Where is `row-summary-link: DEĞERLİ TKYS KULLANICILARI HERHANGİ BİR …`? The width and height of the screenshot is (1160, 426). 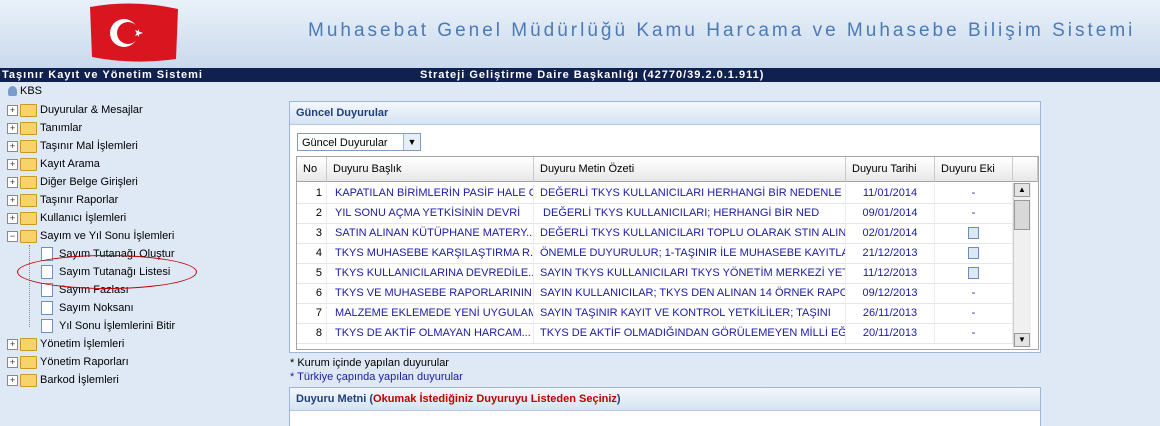 row-summary-link: DEĞERLİ TKYS KULLANICILARI HERHANGİ BİR … is located at coordinates (690, 193).